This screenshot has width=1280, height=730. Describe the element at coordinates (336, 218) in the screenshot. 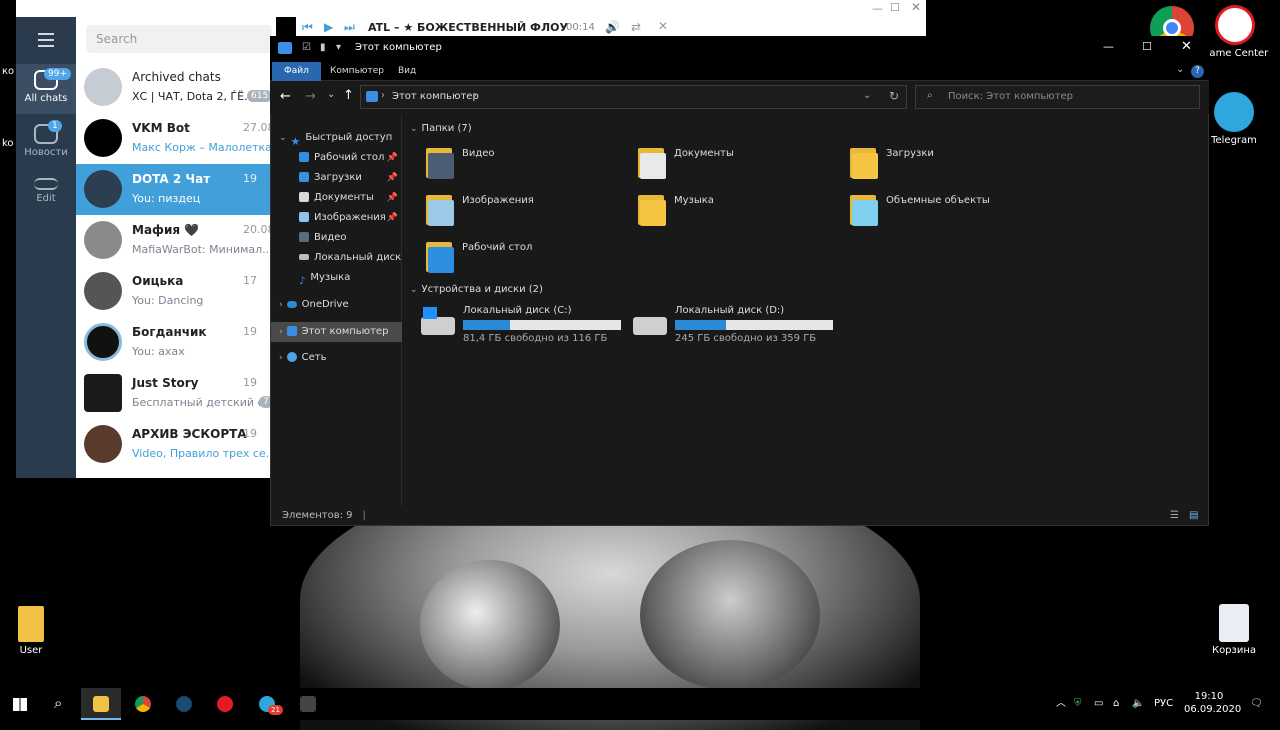

I see `nav-pictures: Изображения 📌` at that location.